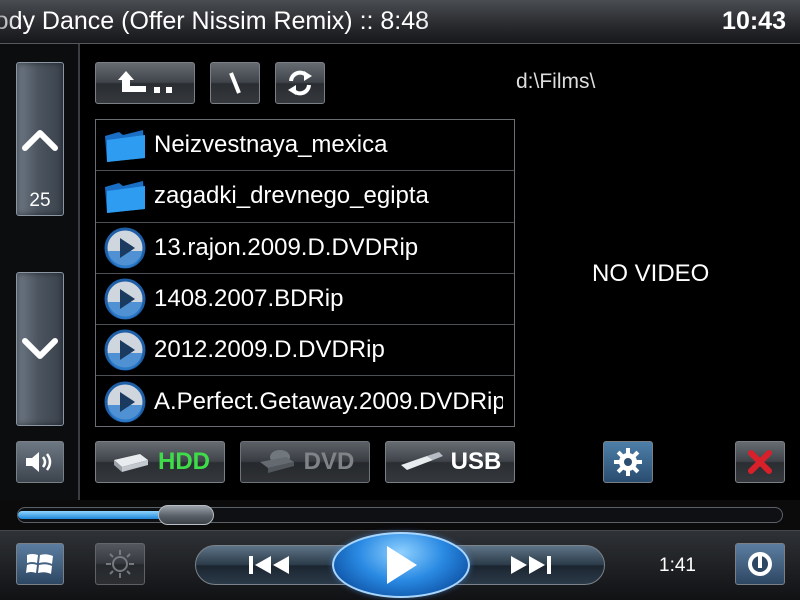 The height and width of the screenshot is (600, 800). I want to click on hdd-button: HDD, so click(160, 462).